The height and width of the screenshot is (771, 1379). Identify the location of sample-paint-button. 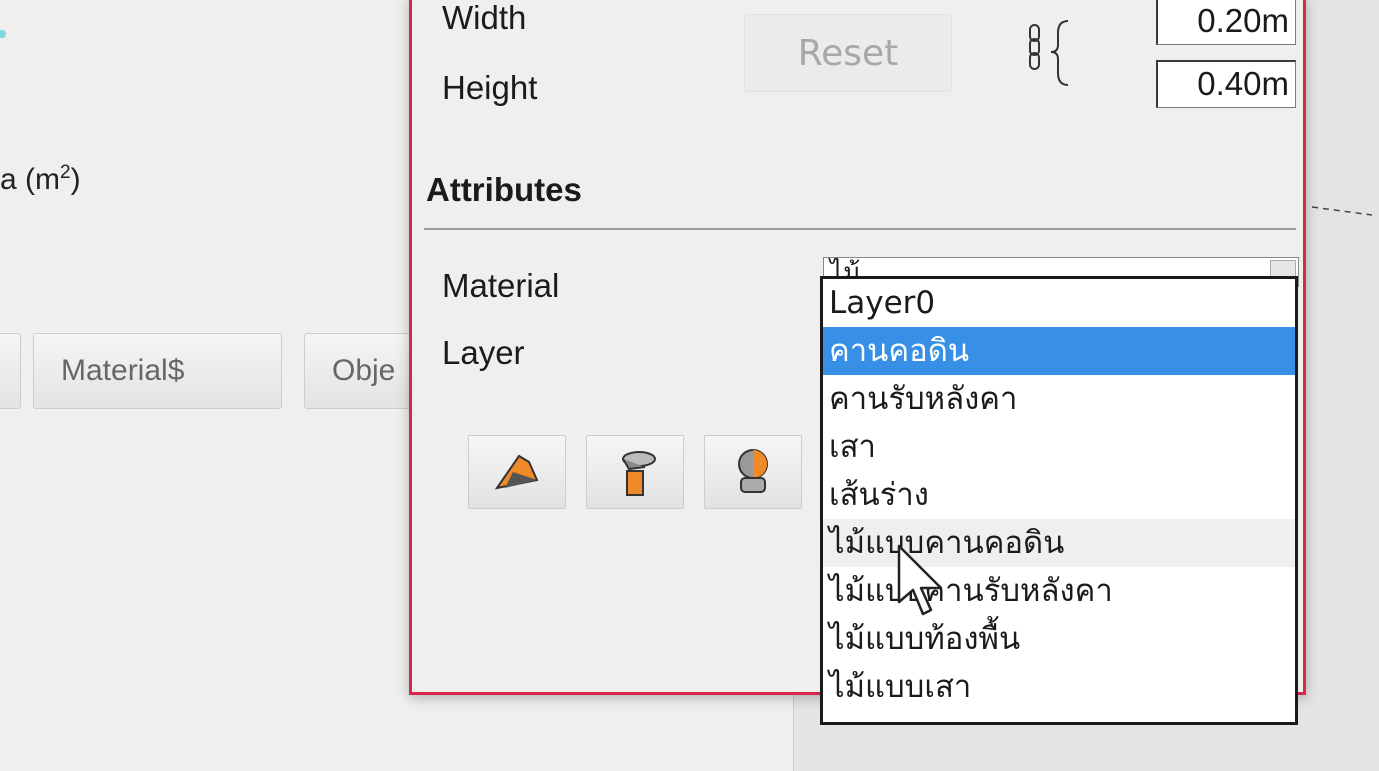
(635, 472).